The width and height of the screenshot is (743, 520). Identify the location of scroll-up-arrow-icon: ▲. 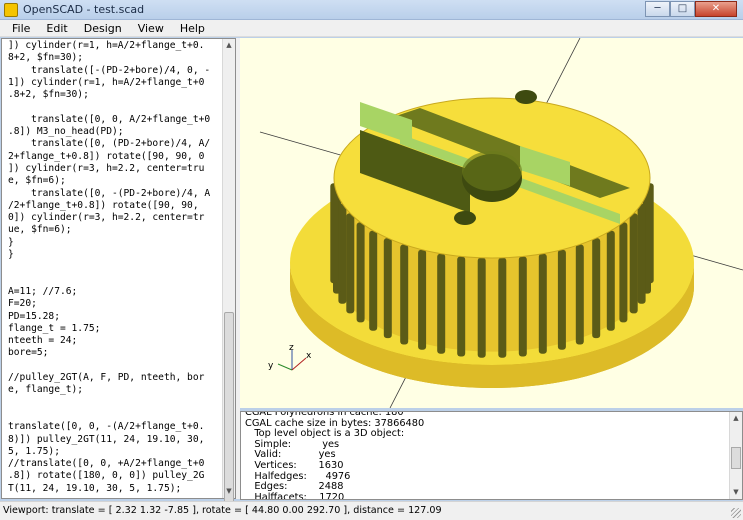
(229, 45).